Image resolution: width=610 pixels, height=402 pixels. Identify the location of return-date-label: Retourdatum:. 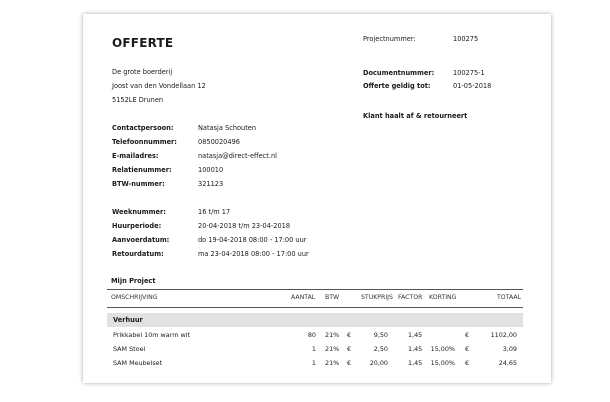
(138, 254).